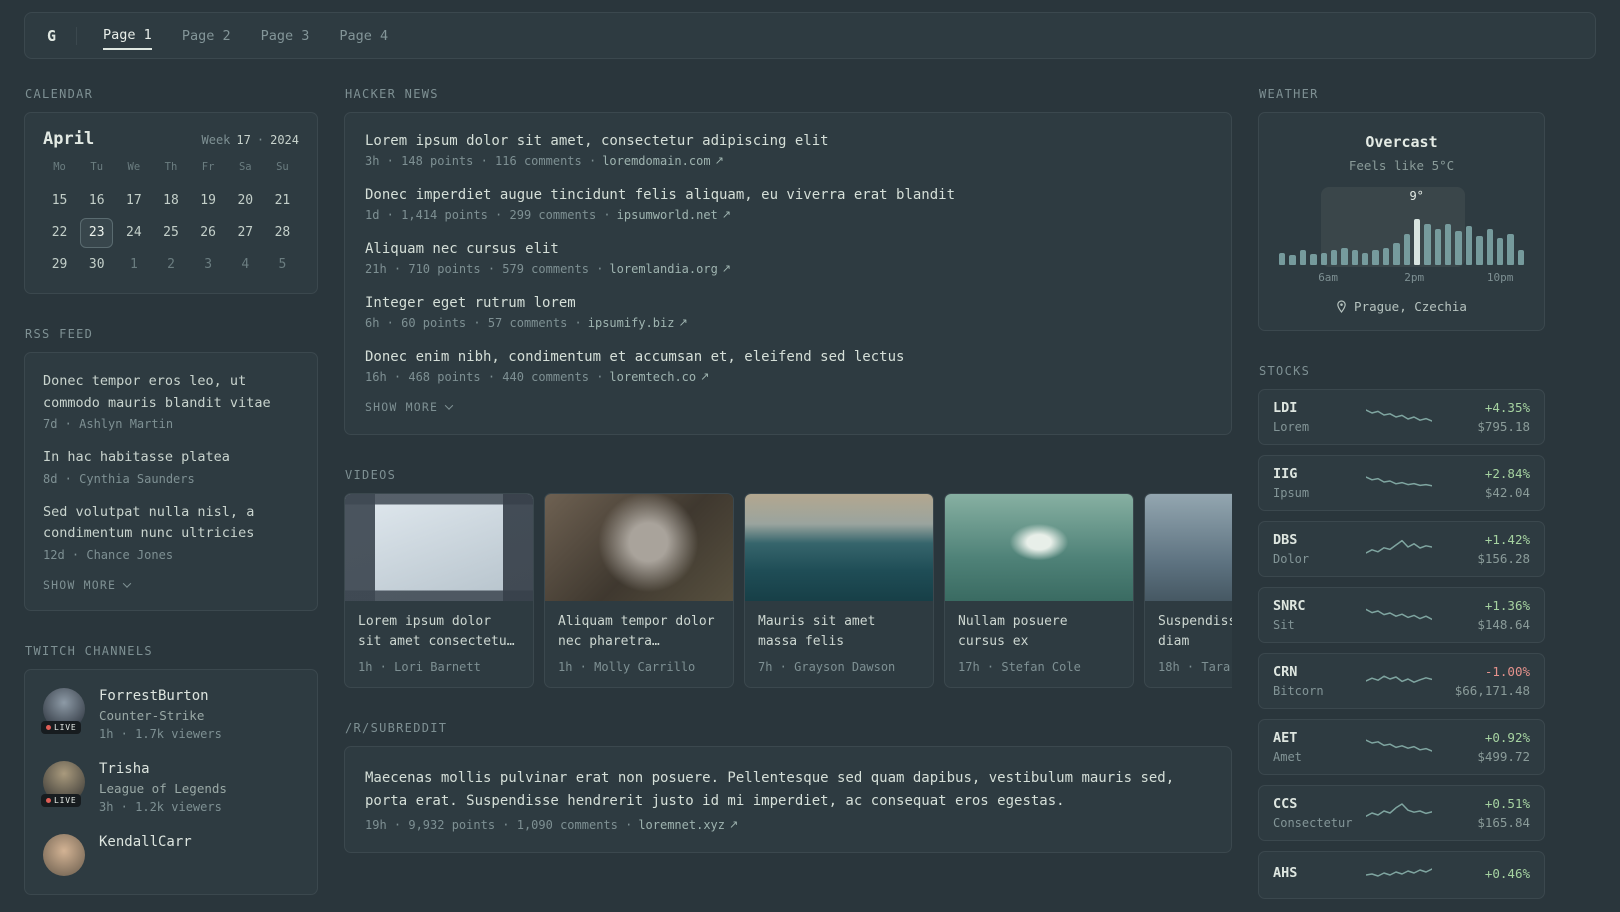  What do you see at coordinates (97, 233) in the screenshot?
I see `calendar-day-selected: 23` at bounding box center [97, 233].